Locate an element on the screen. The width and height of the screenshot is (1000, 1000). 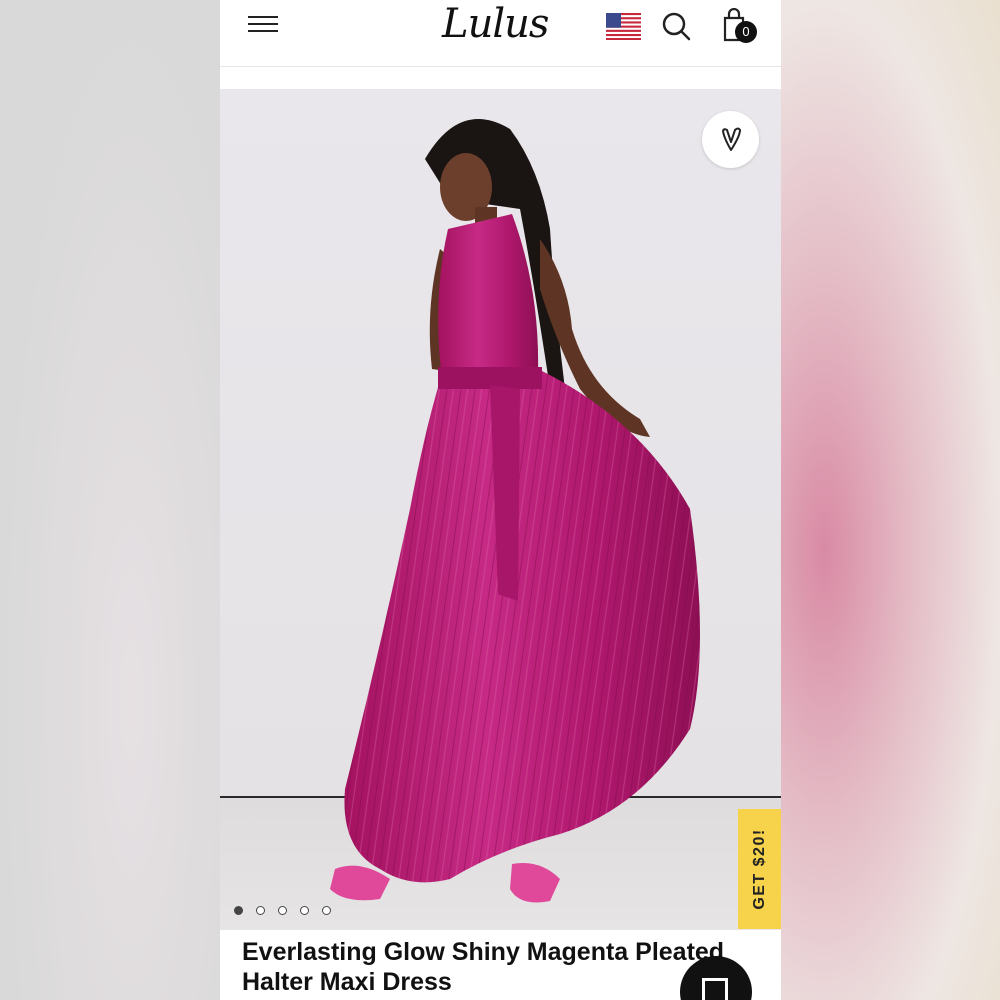
chat-icon is located at coordinates (715, 989).